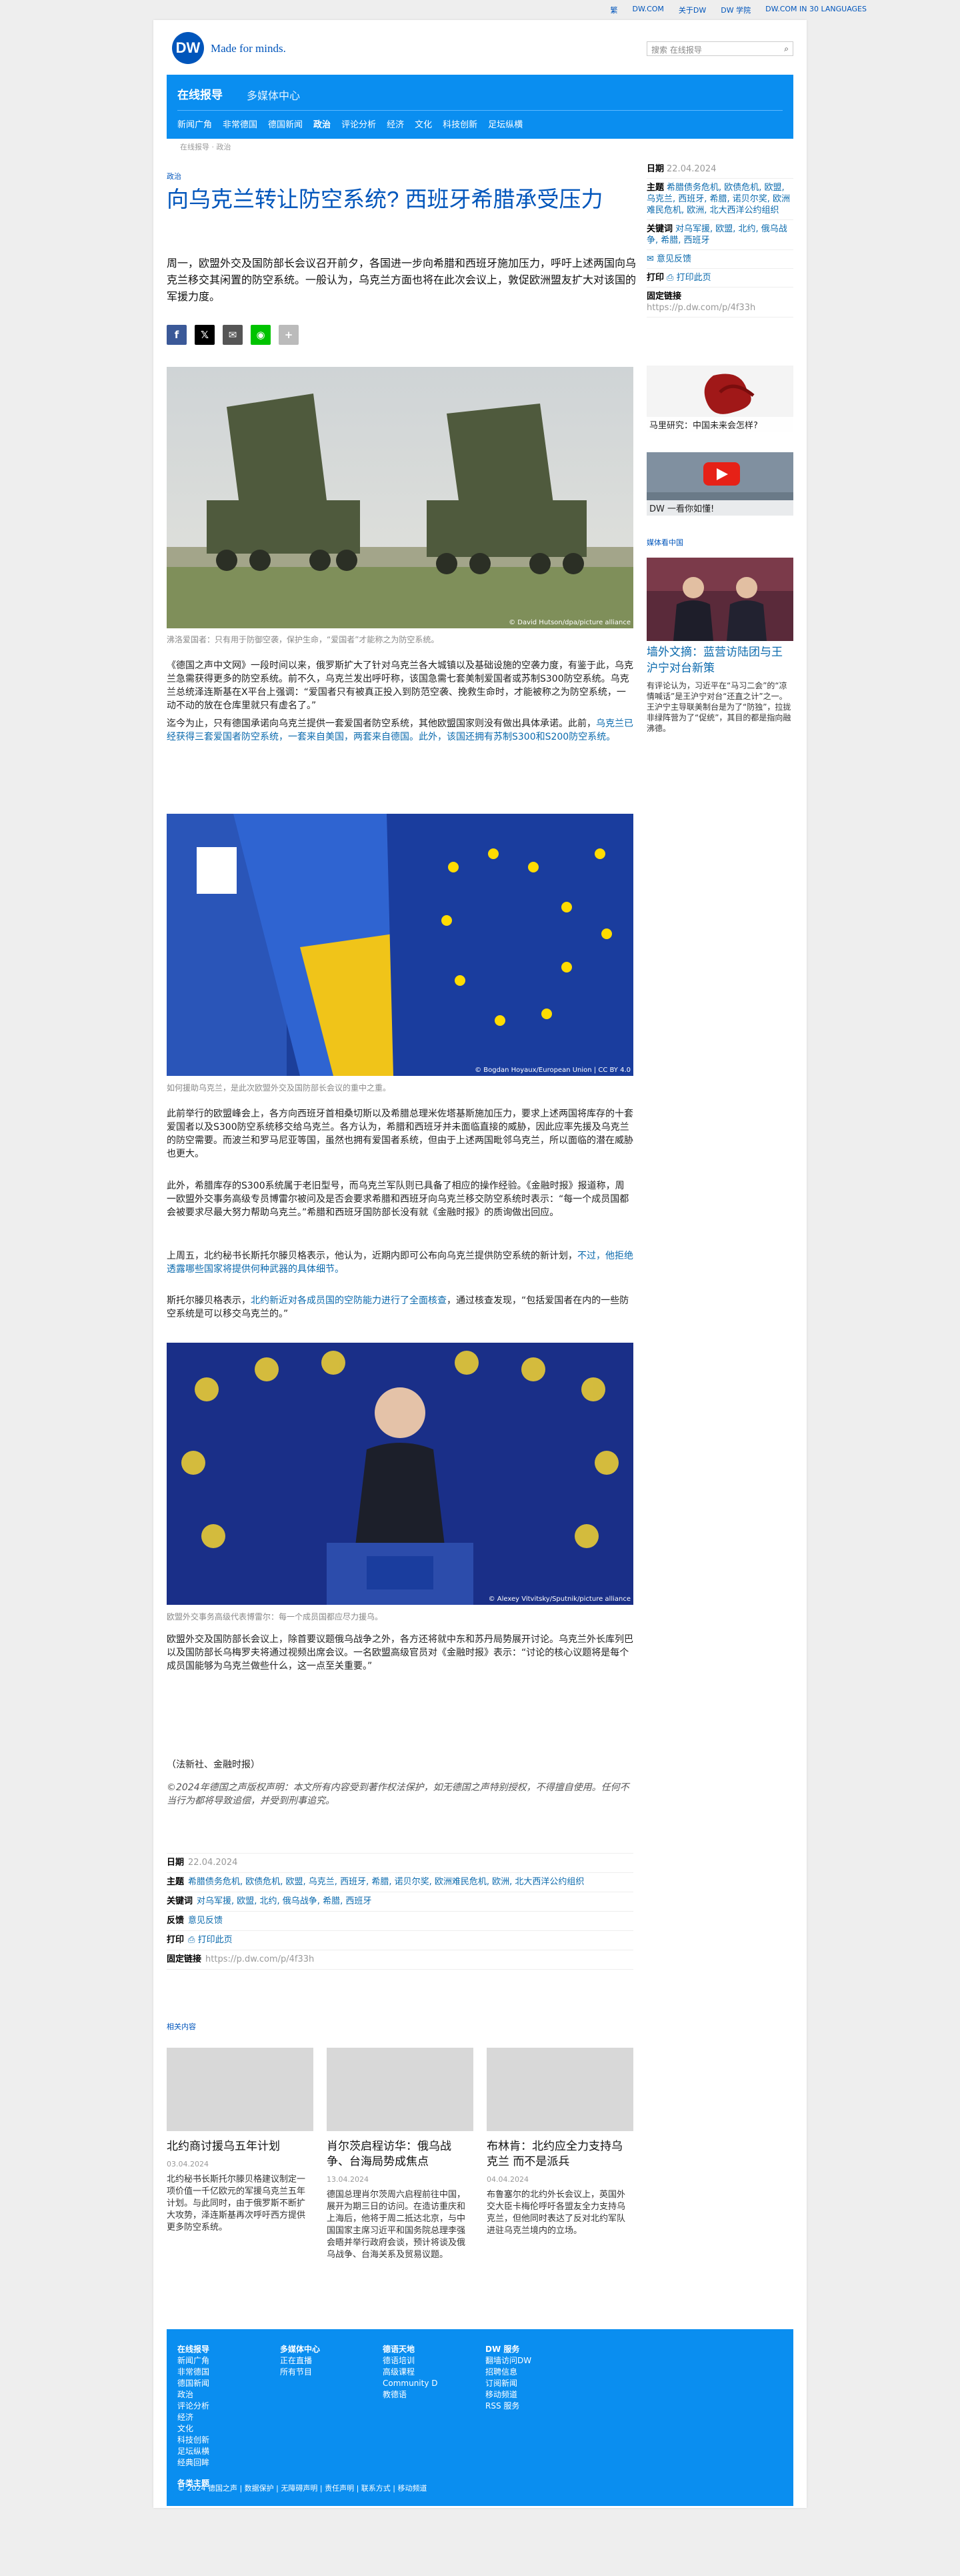 The width and height of the screenshot is (960, 2576). I want to click on related-title: 布林肯：北约应全力支持乌克兰 而不是派兵, so click(560, 2154).